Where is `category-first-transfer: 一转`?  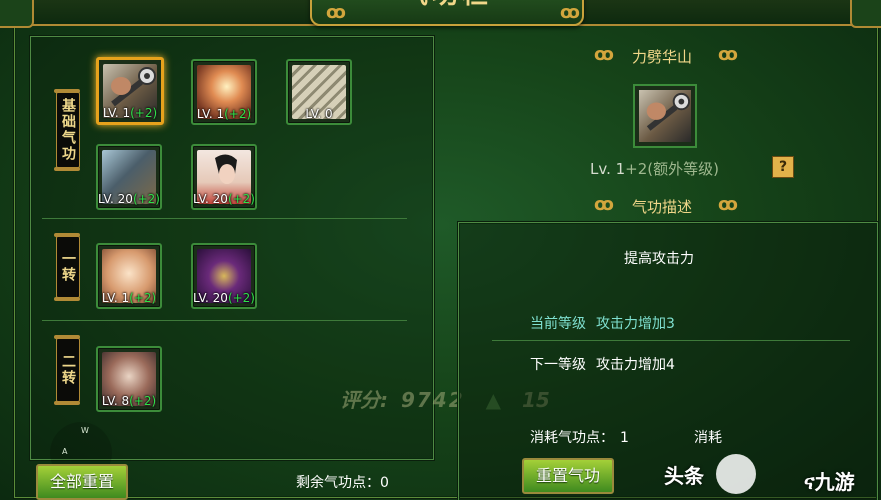 category-first-transfer: 一转 is located at coordinates (67, 267).